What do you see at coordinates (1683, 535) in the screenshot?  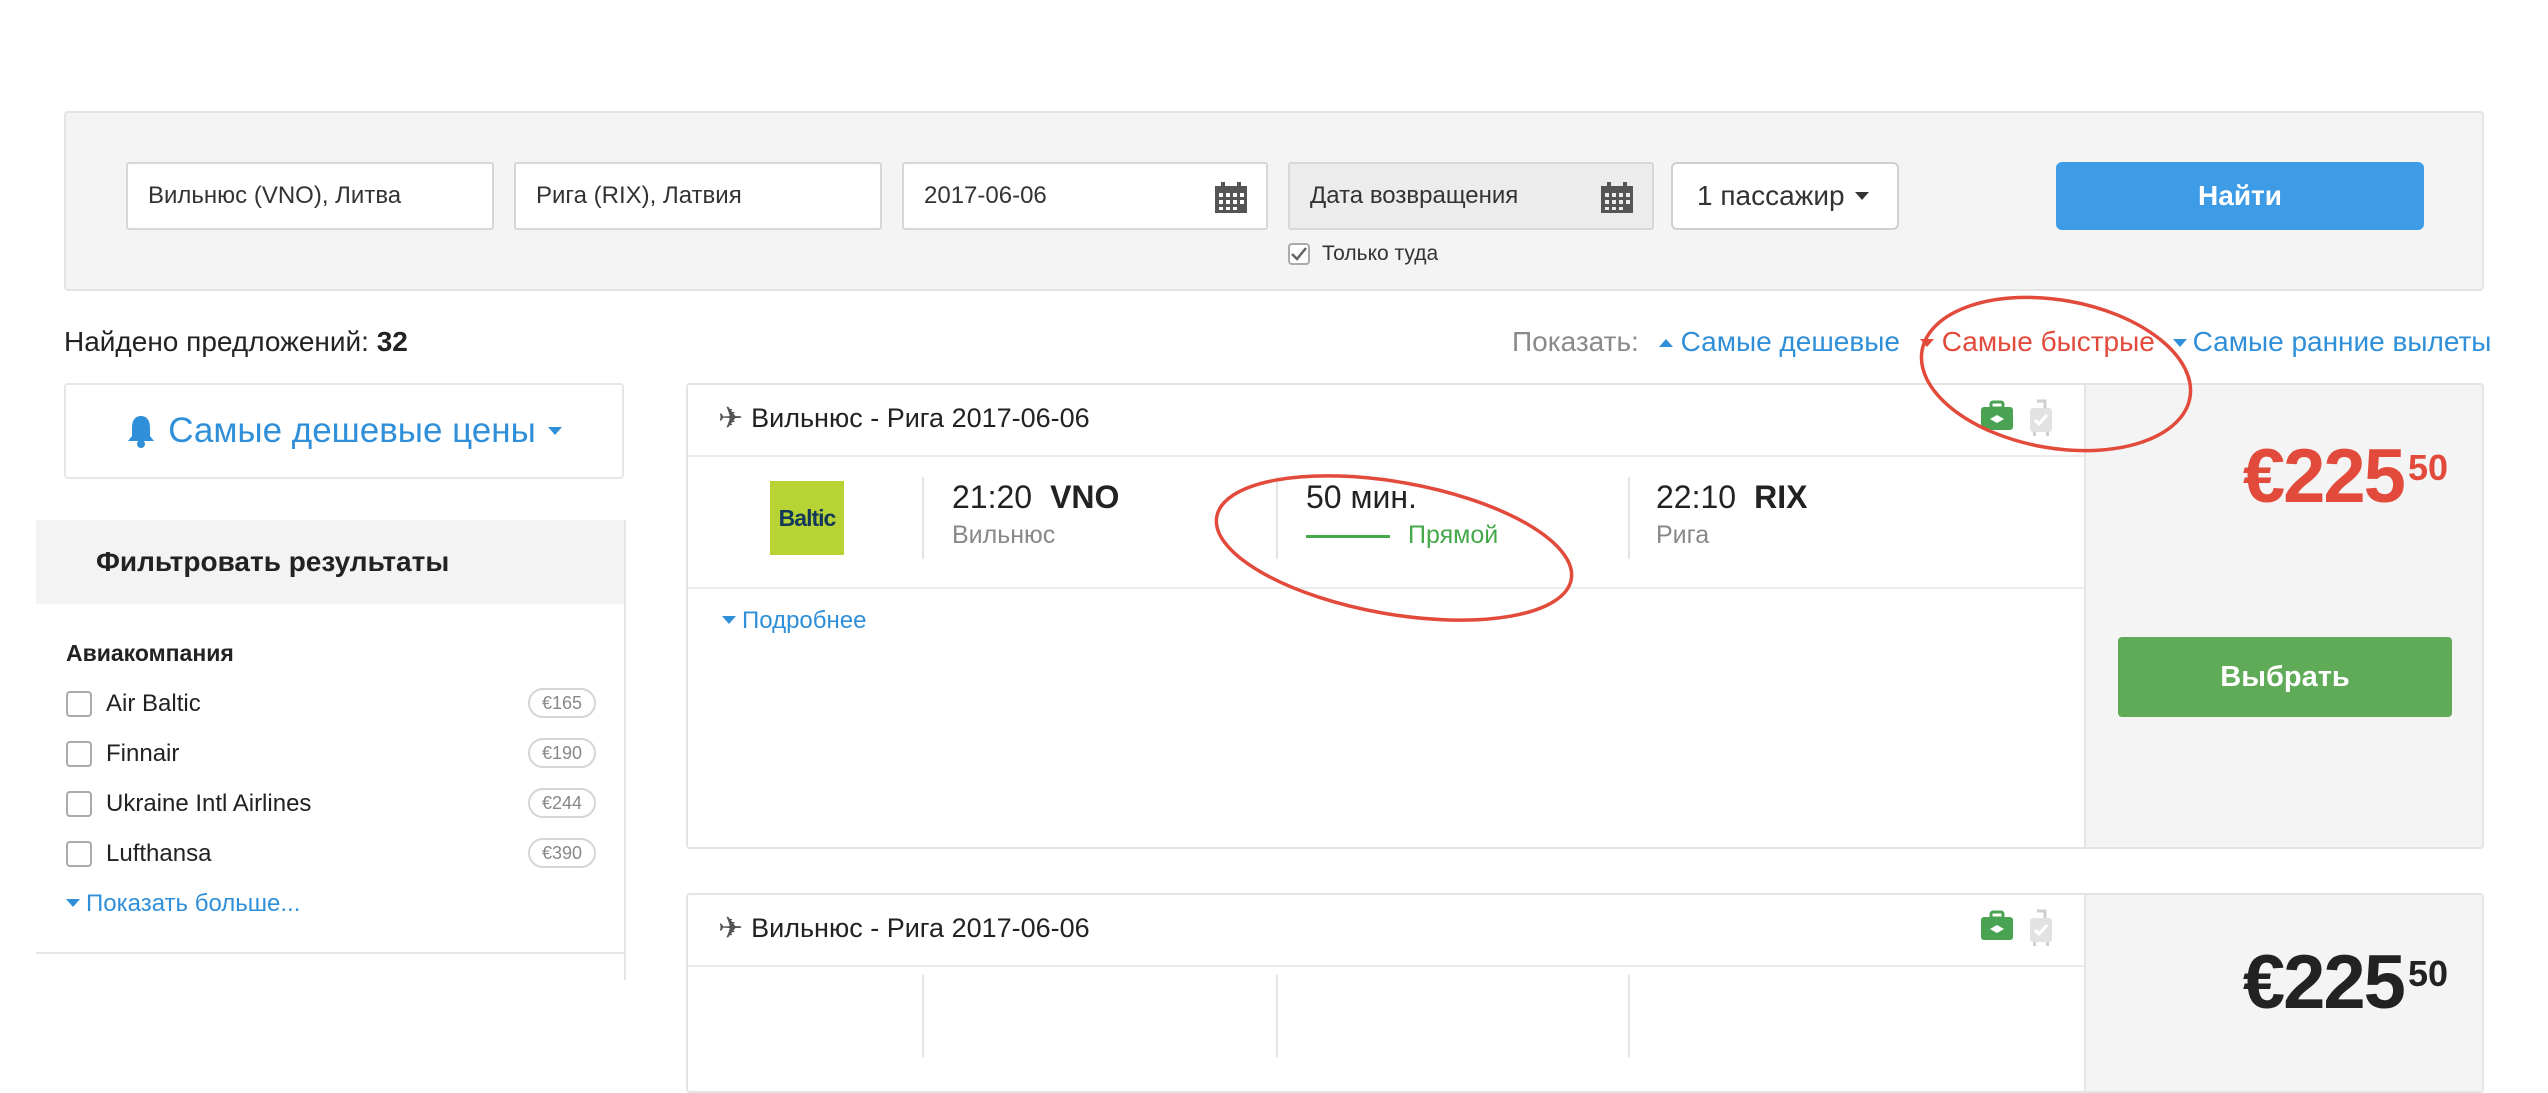 I see `arrival-city: Рига` at bounding box center [1683, 535].